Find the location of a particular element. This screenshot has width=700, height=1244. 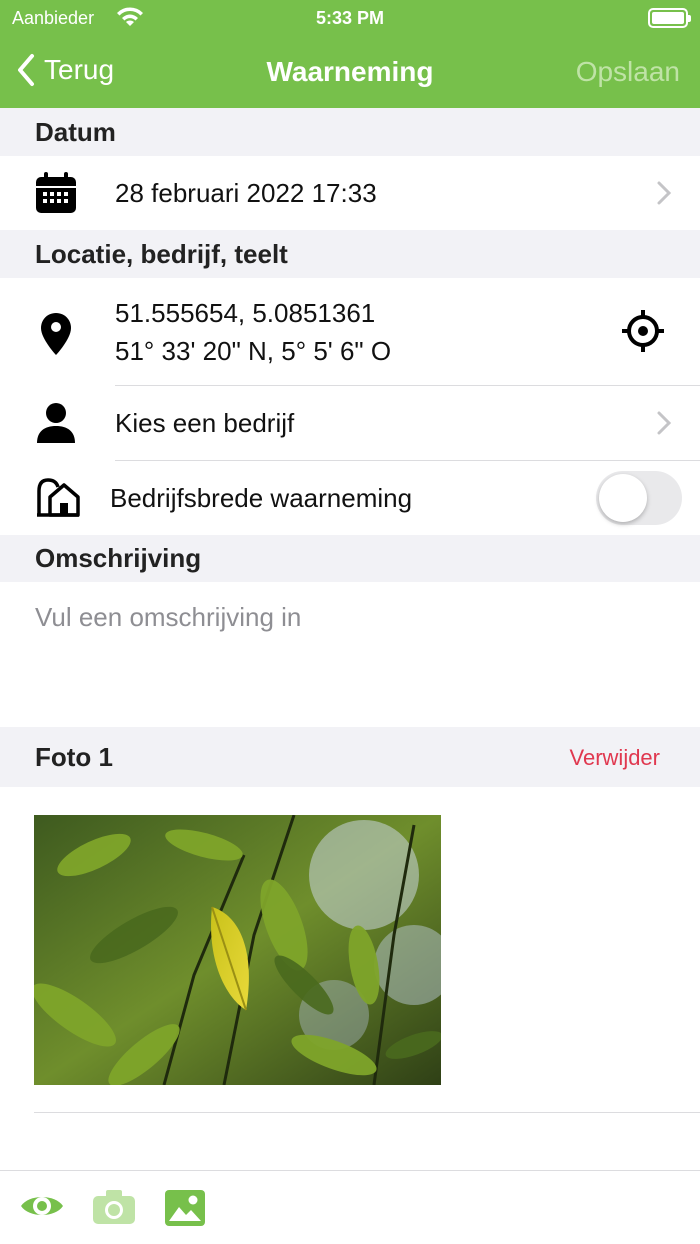

photo-thumbnail is located at coordinates (237, 950).